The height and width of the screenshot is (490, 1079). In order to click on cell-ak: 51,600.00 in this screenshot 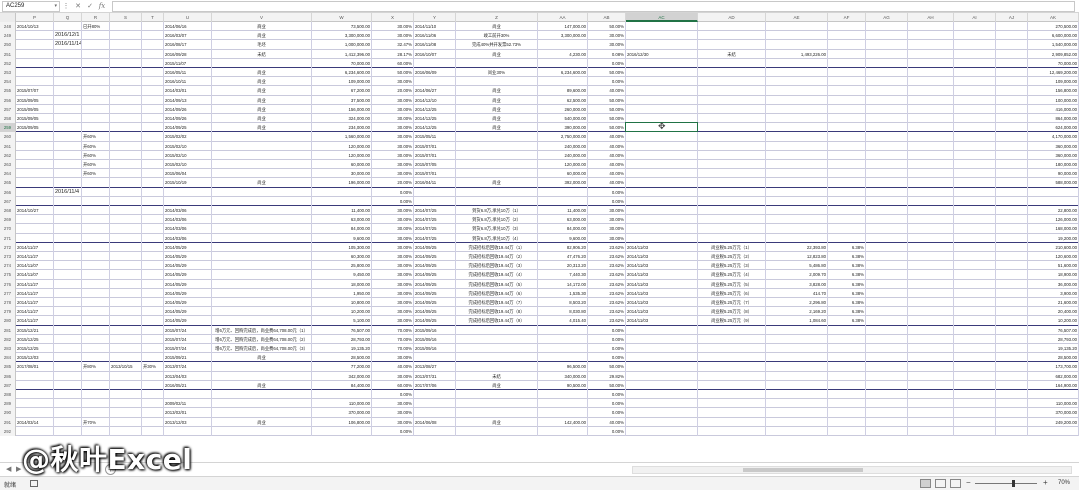, I will do `click(1053, 266)`.